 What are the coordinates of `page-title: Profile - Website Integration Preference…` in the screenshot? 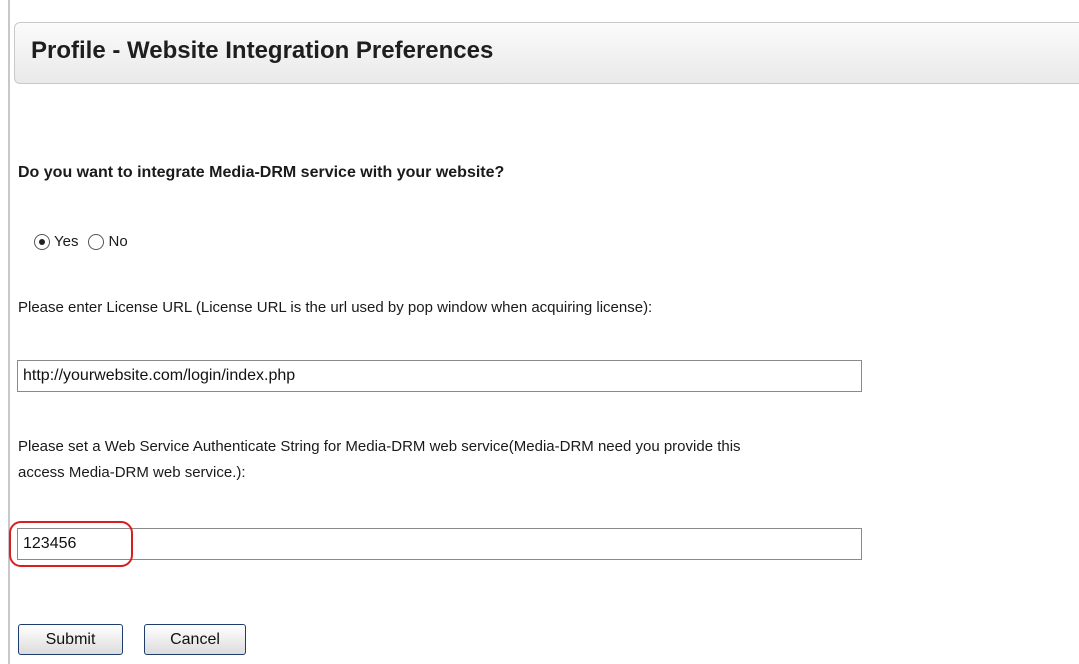 It's located at (262, 50).